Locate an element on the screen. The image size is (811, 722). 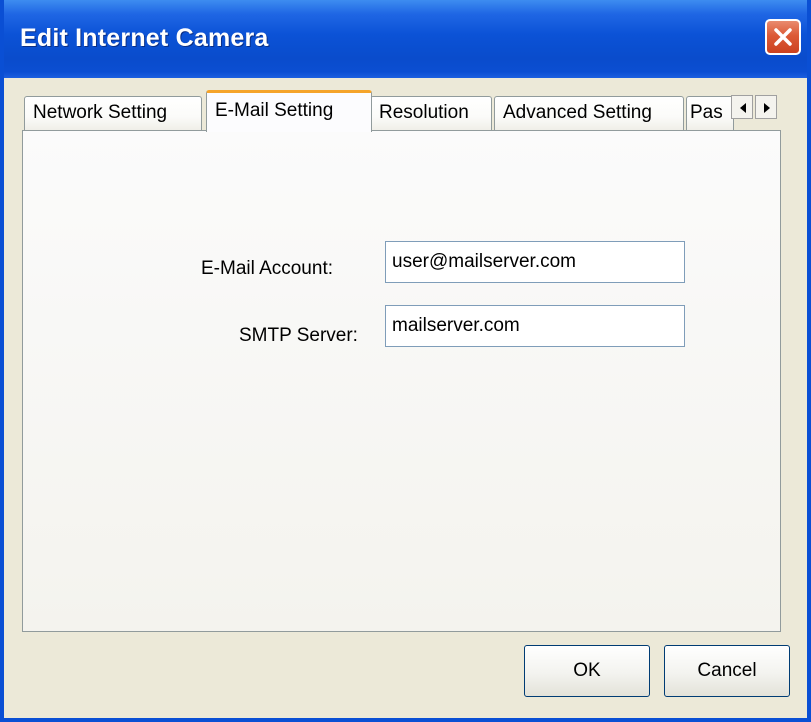
title-bar: Edit Internet Camera is located at coordinates (405, 39).